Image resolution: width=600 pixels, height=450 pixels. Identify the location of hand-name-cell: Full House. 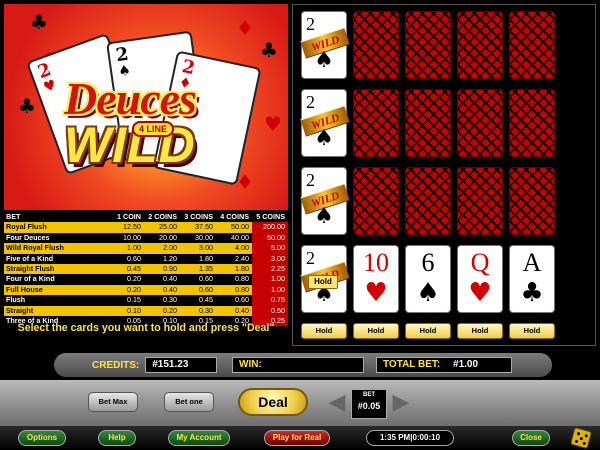
(24, 289).